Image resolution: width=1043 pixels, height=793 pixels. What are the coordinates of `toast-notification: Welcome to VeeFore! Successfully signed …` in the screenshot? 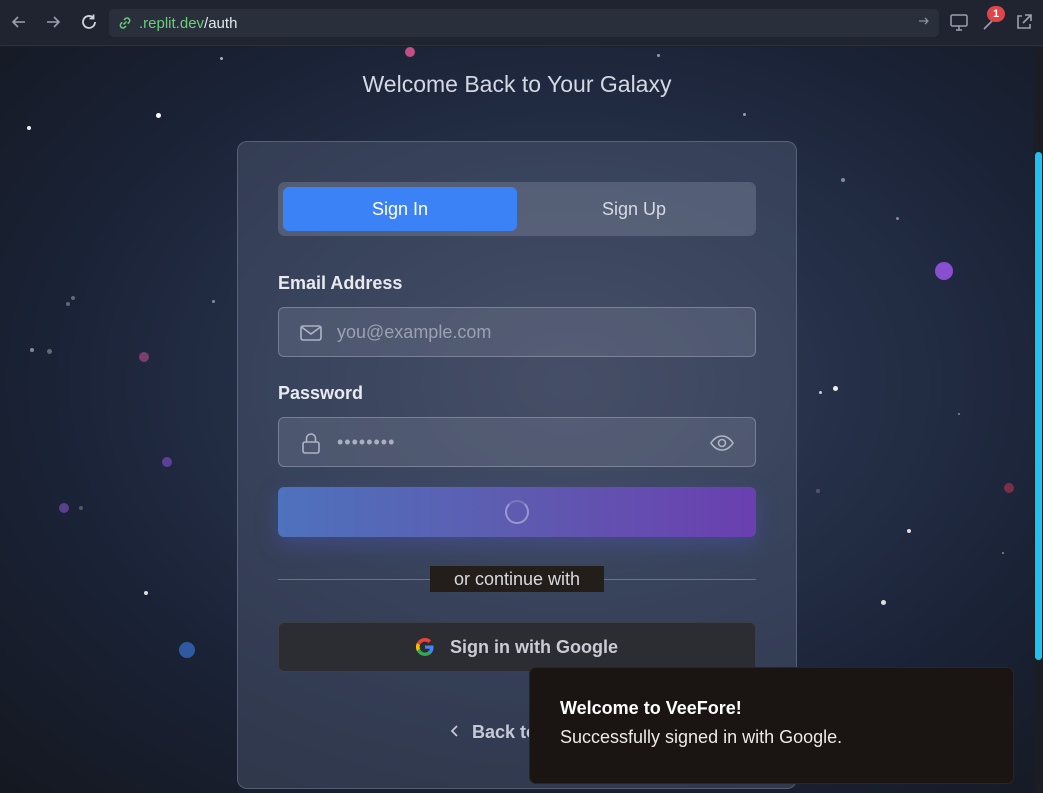 It's located at (771, 725).